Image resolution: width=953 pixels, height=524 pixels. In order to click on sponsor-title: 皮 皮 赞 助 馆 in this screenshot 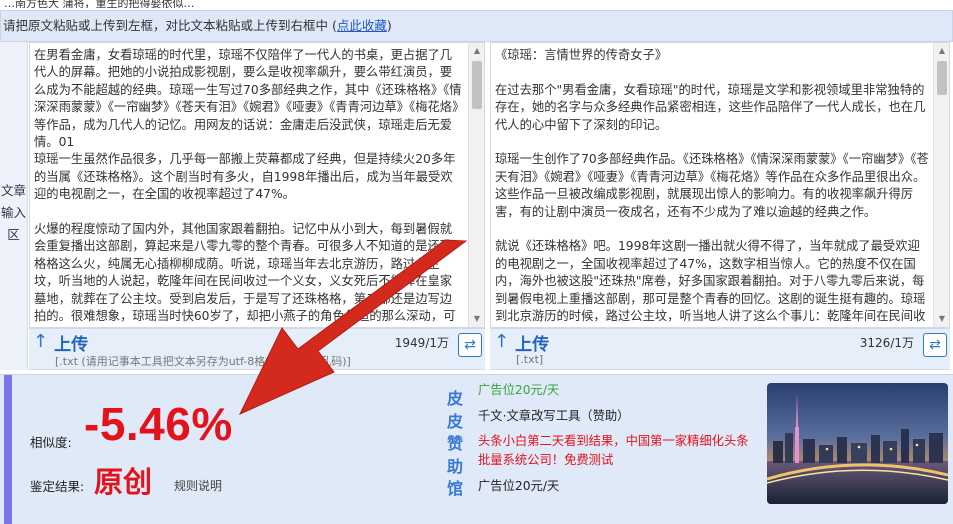, I will do `click(455, 444)`.